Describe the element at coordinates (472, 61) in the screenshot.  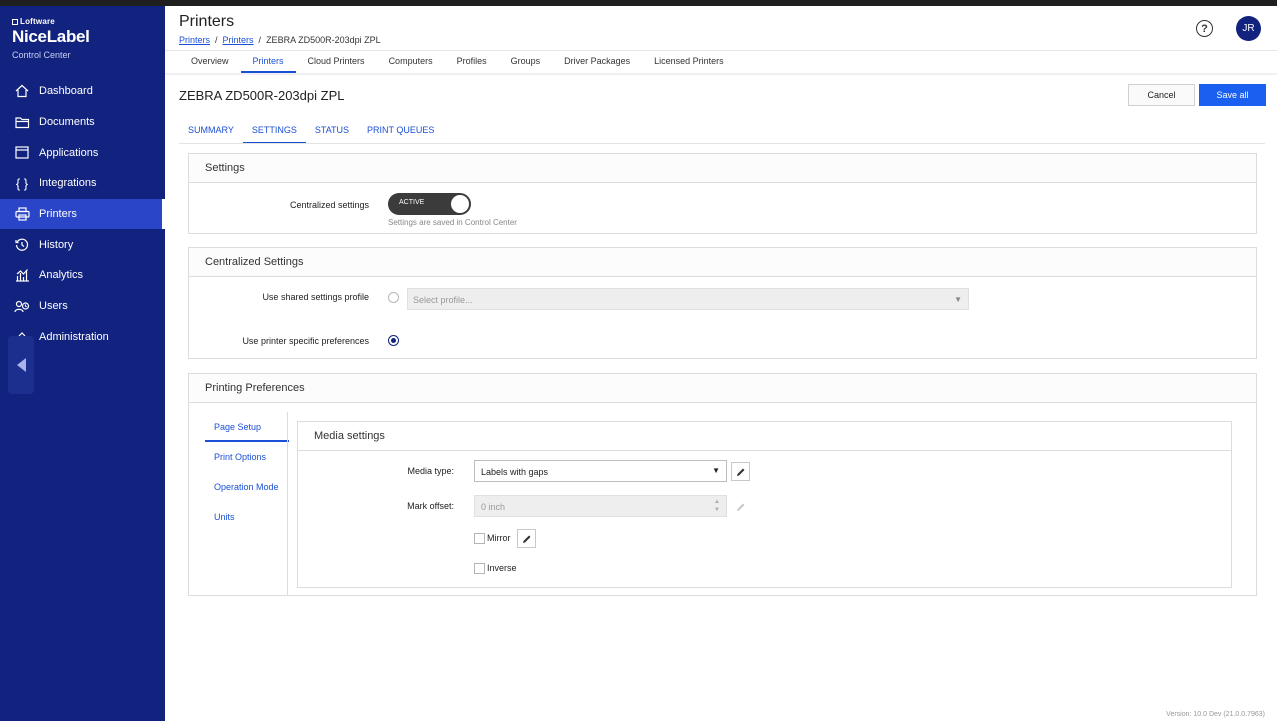
I see `tab-profiles: Profiles` at that location.